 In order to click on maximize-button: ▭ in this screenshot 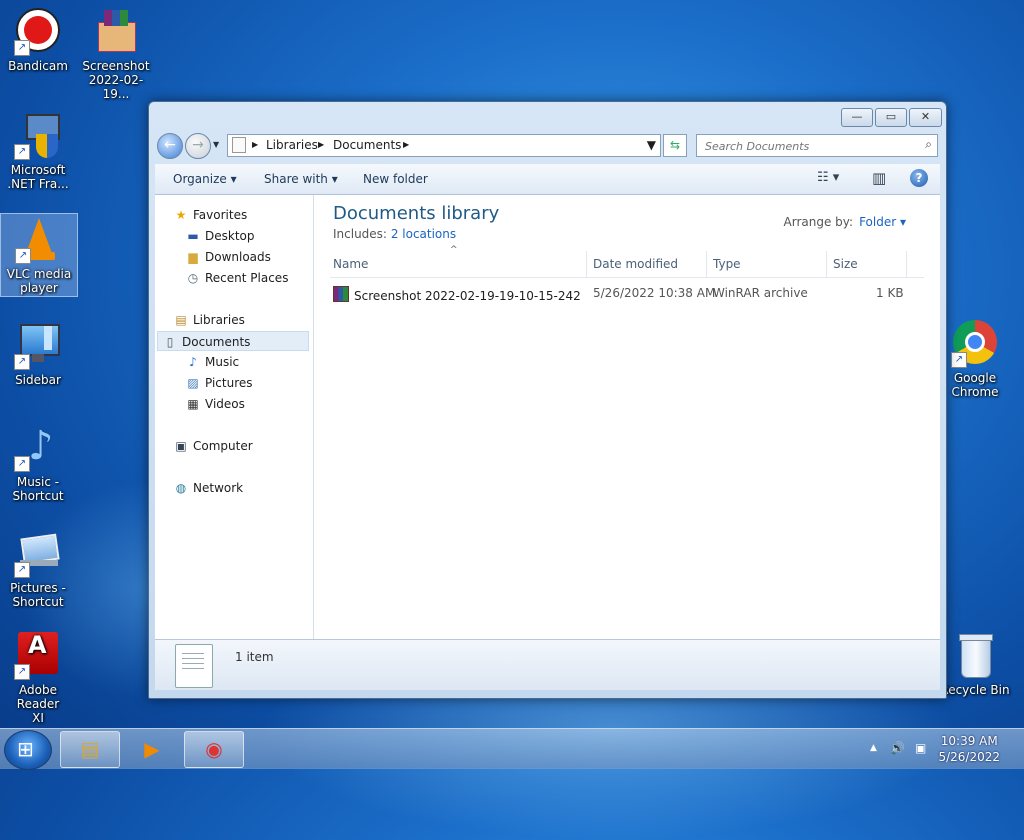, I will do `click(891, 117)`.